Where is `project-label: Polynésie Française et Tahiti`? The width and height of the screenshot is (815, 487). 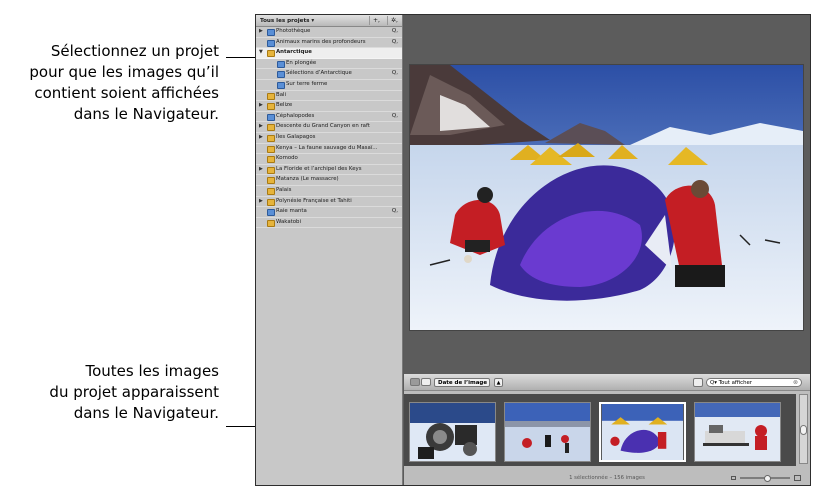
project-label: Polynésie Française et Tahiti is located at coordinates (314, 200).